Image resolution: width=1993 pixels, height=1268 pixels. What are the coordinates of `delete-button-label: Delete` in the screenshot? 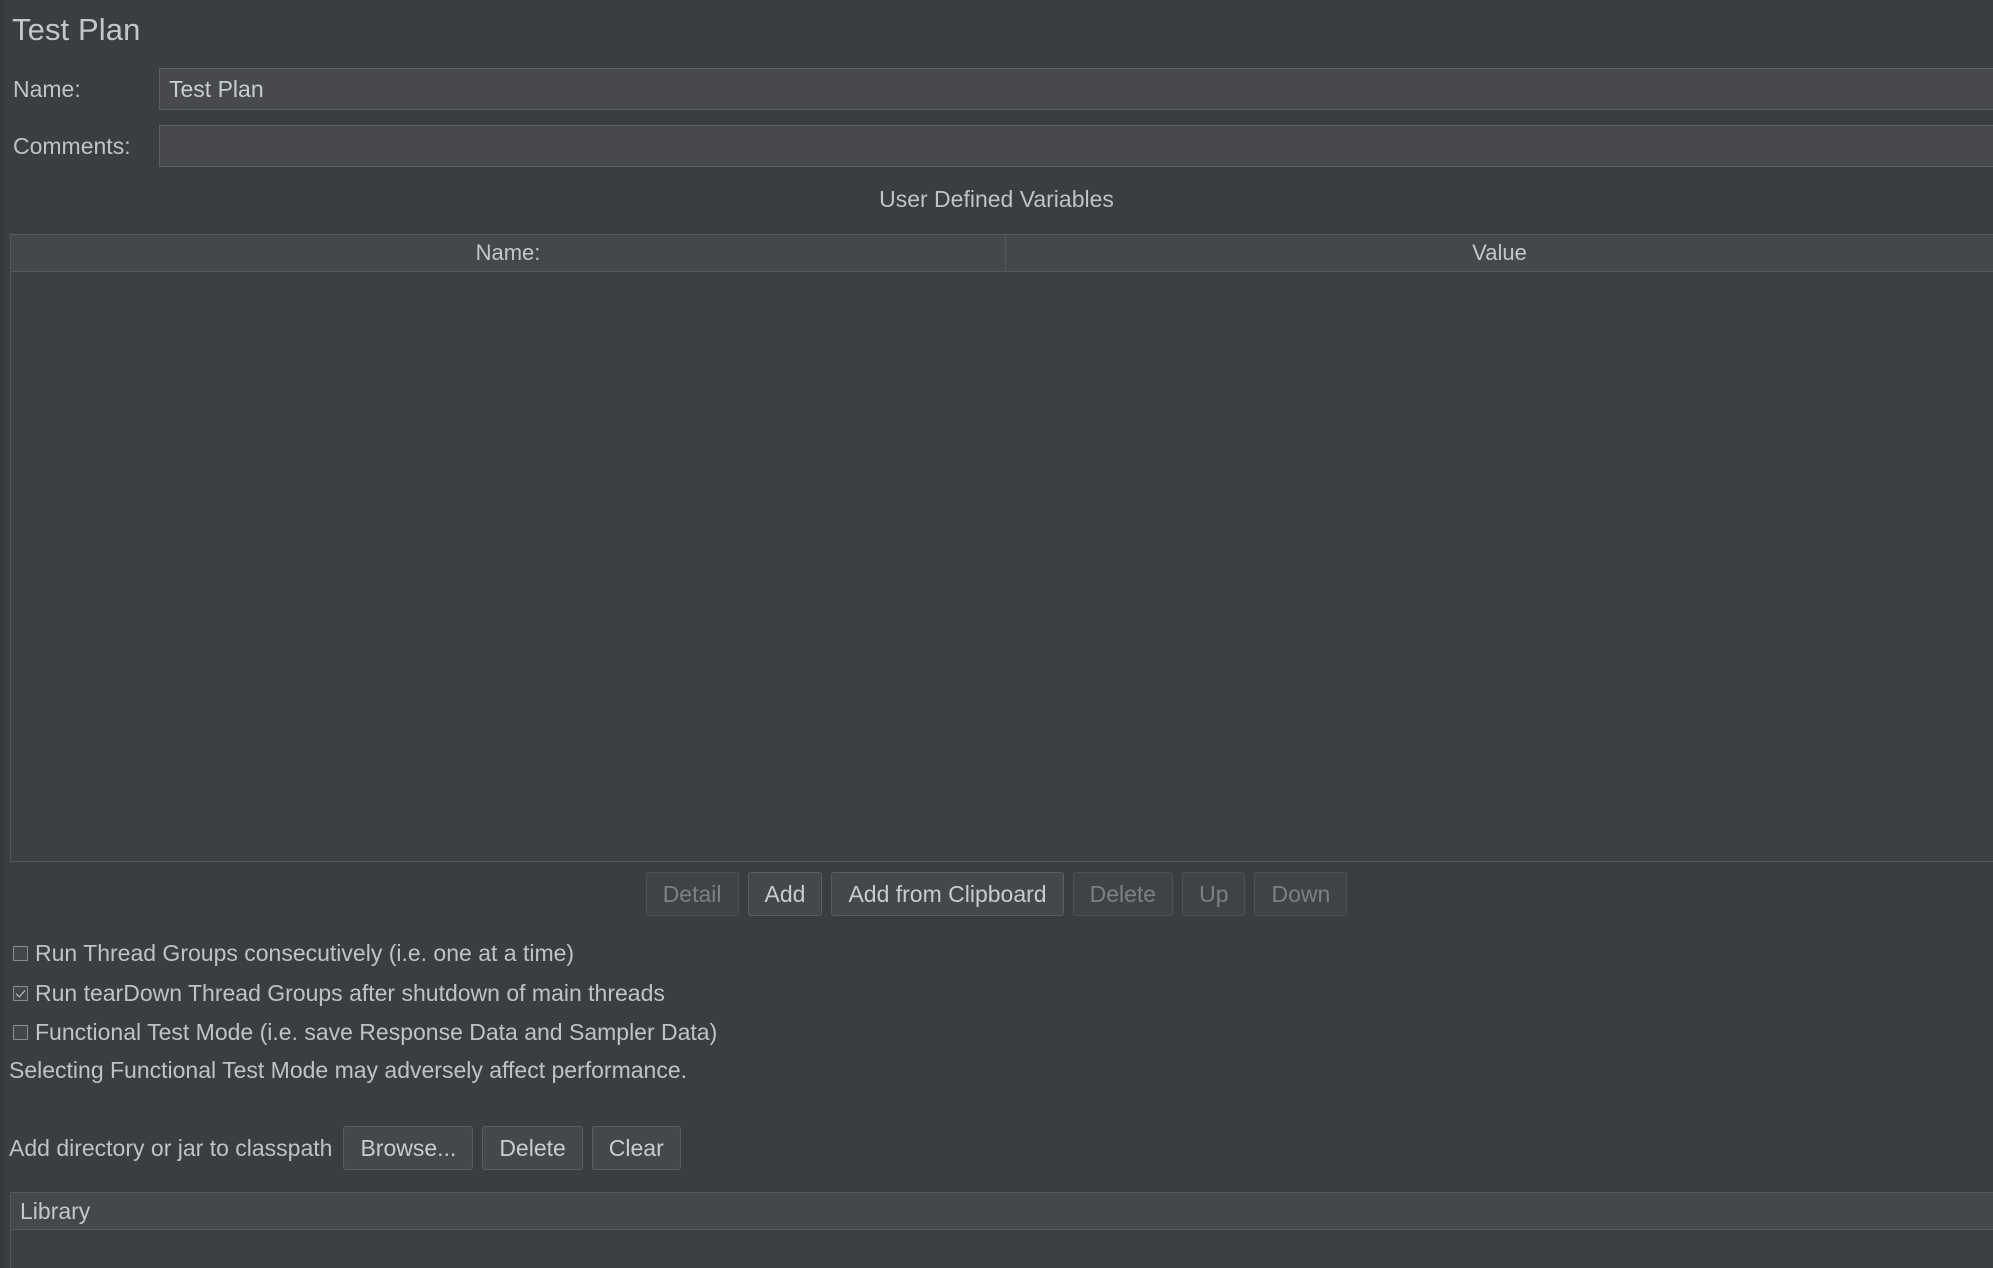 It's located at (1123, 893).